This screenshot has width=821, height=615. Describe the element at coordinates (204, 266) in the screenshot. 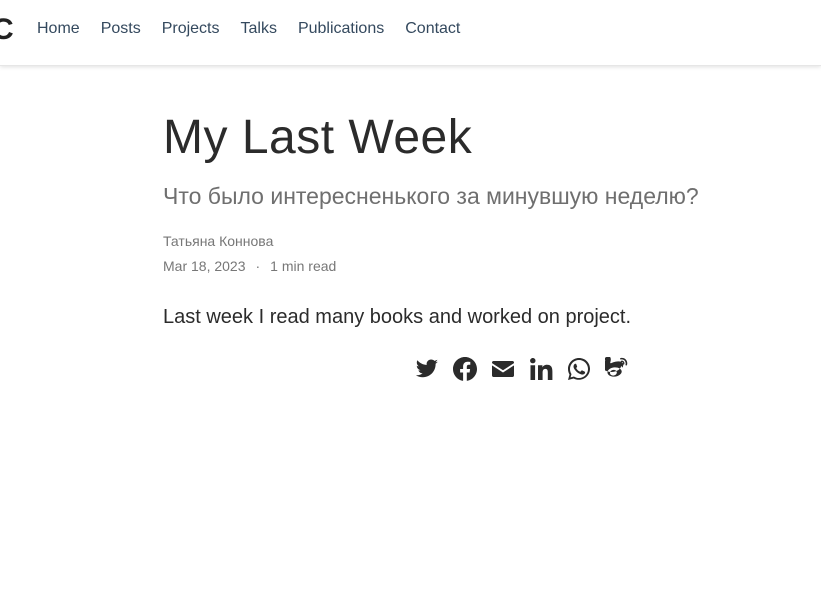

I see `article-date: Mar 18, 2023` at that location.